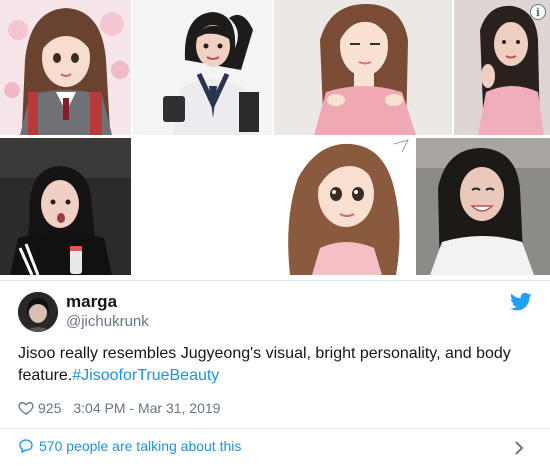 This screenshot has height=466, width=550. Describe the element at coordinates (145, 375) in the screenshot. I see `hashtag-link: #JisooforTrueBeauty` at that location.